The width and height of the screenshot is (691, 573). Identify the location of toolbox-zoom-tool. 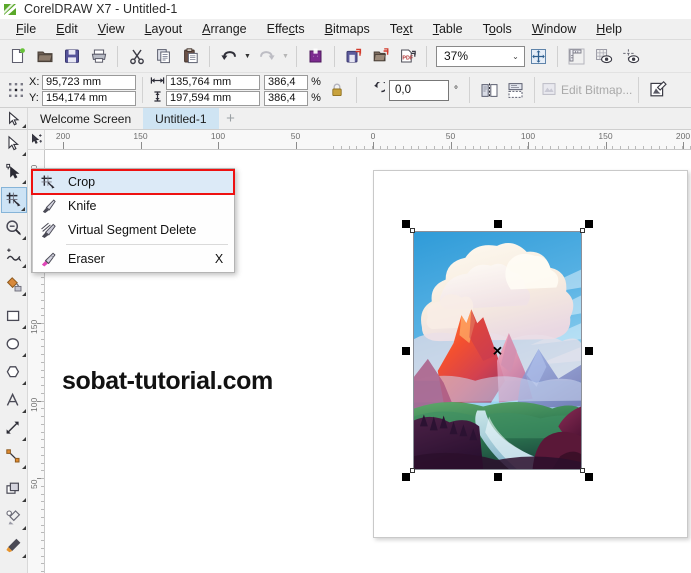
(14, 228).